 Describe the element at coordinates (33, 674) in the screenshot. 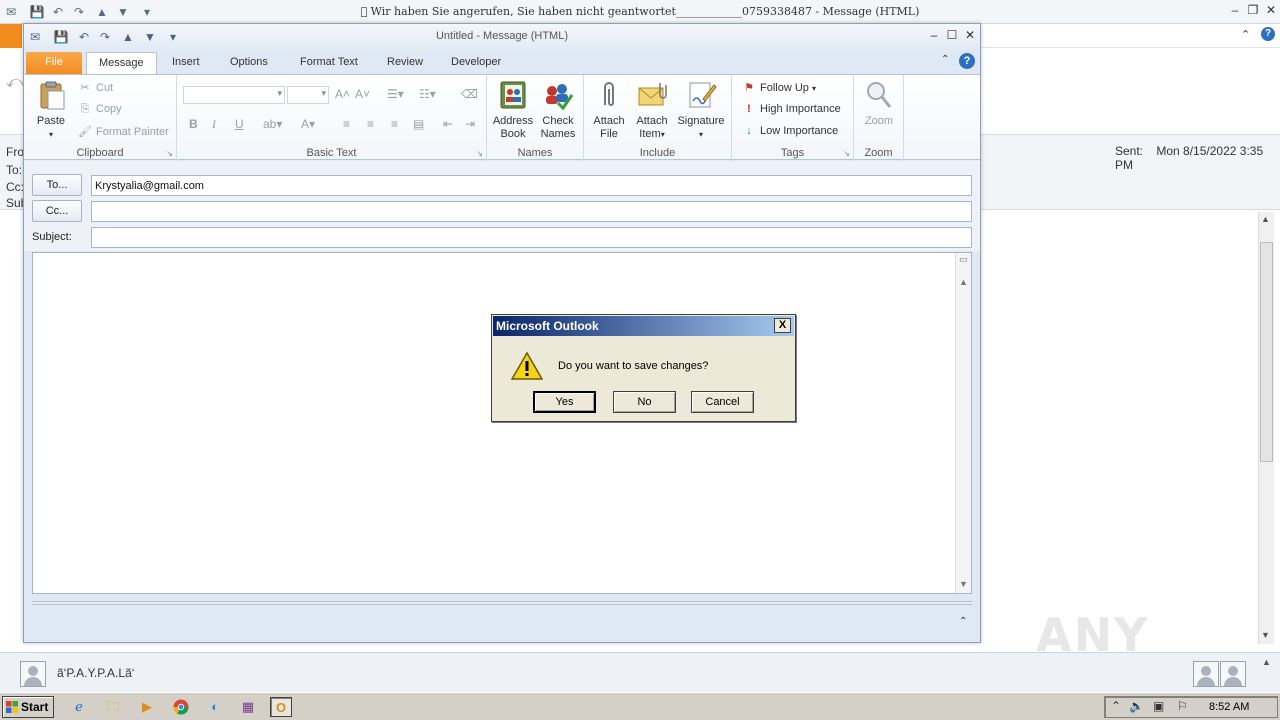

I see `sender-avatar` at that location.